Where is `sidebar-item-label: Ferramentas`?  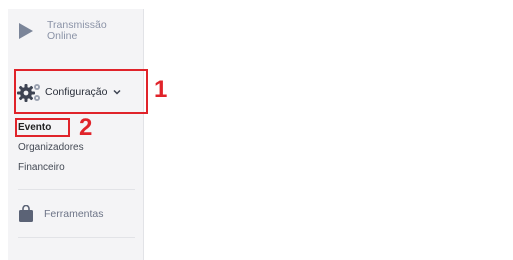
sidebar-item-label: Ferramentas is located at coordinates (74, 214).